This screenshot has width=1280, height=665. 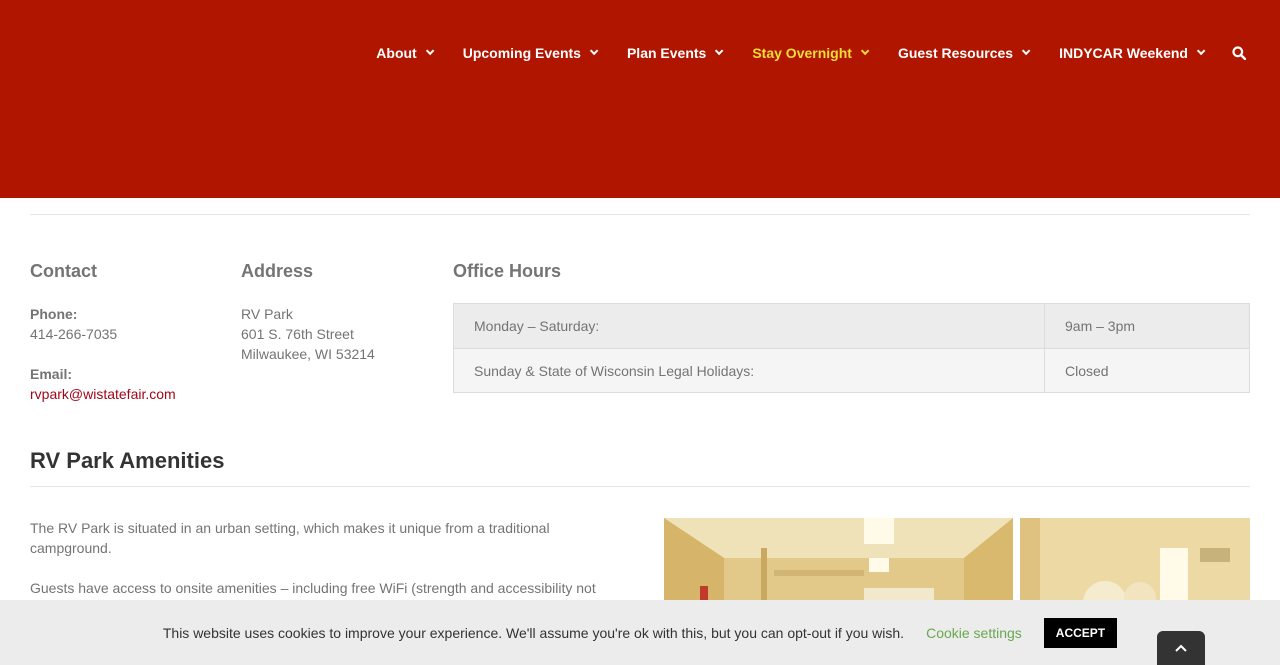 What do you see at coordinates (54, 314) in the screenshot?
I see `phone-label: Phone:` at bounding box center [54, 314].